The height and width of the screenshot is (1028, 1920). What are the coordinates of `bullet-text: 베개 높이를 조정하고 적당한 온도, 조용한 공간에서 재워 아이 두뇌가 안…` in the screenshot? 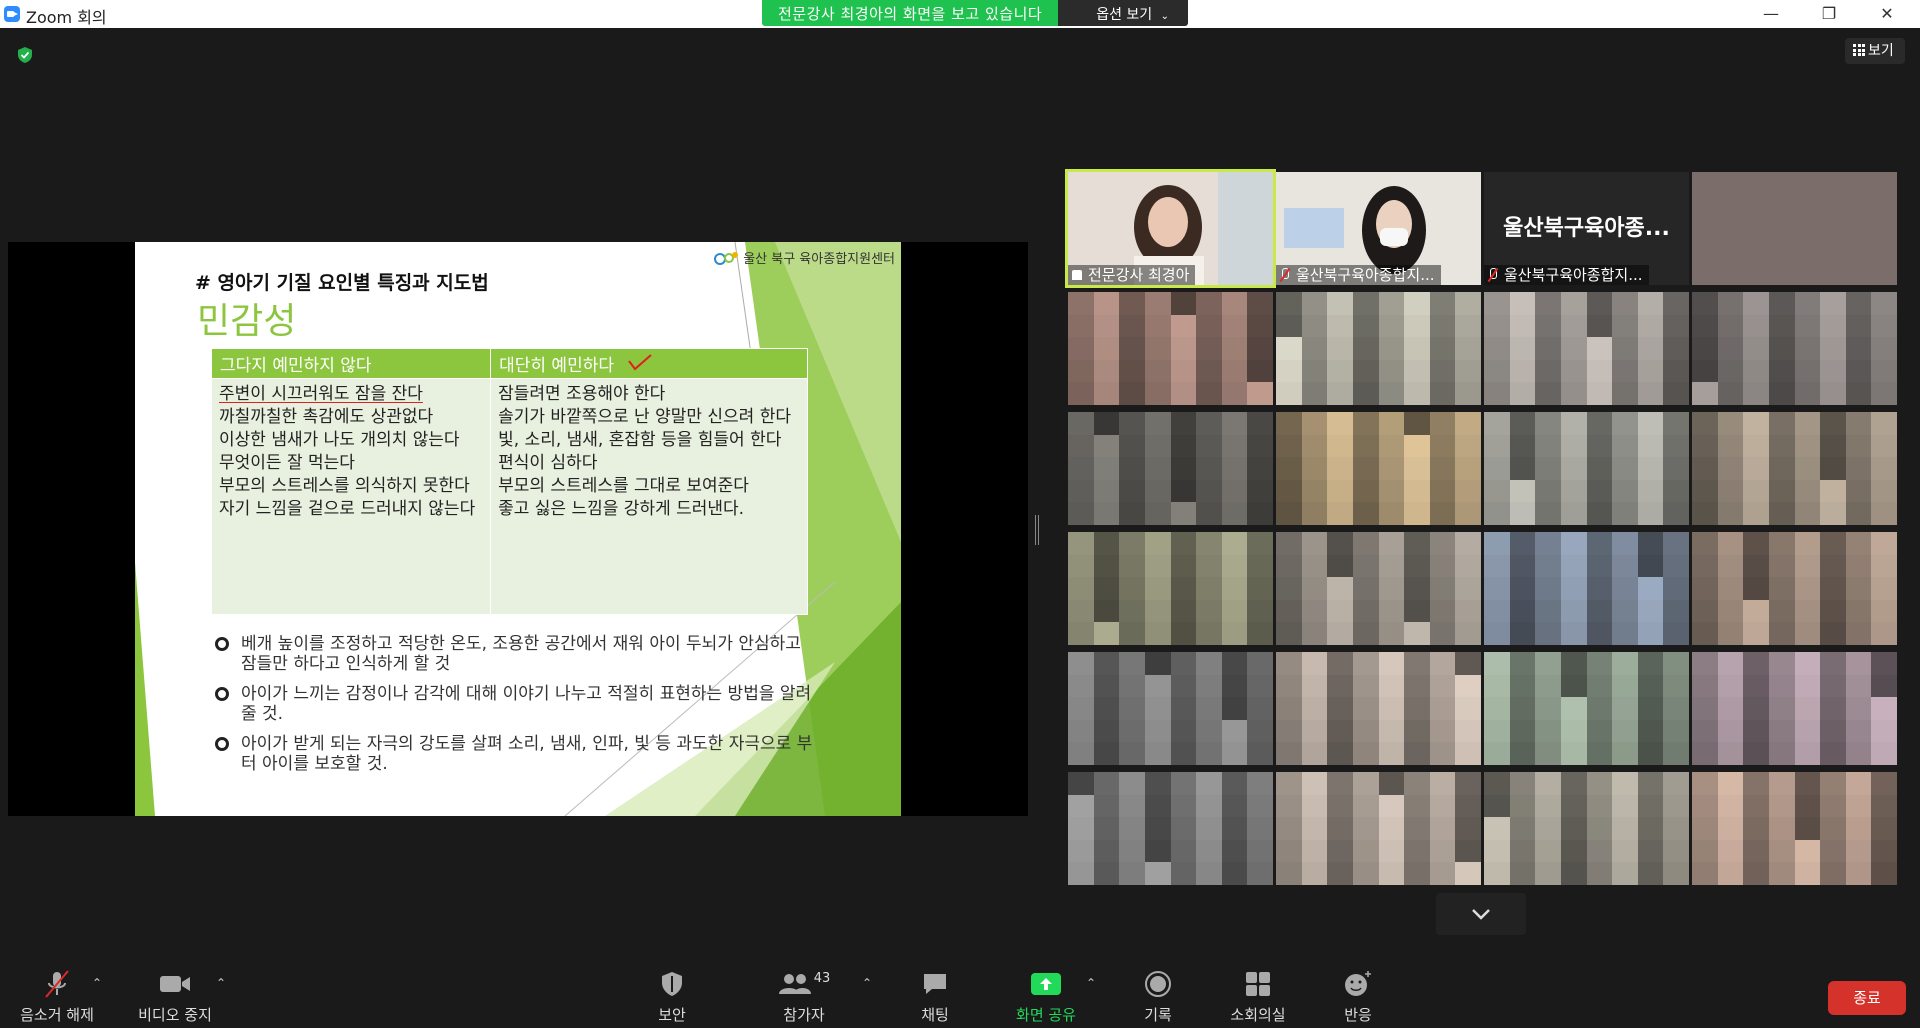 It's located at (521, 654).